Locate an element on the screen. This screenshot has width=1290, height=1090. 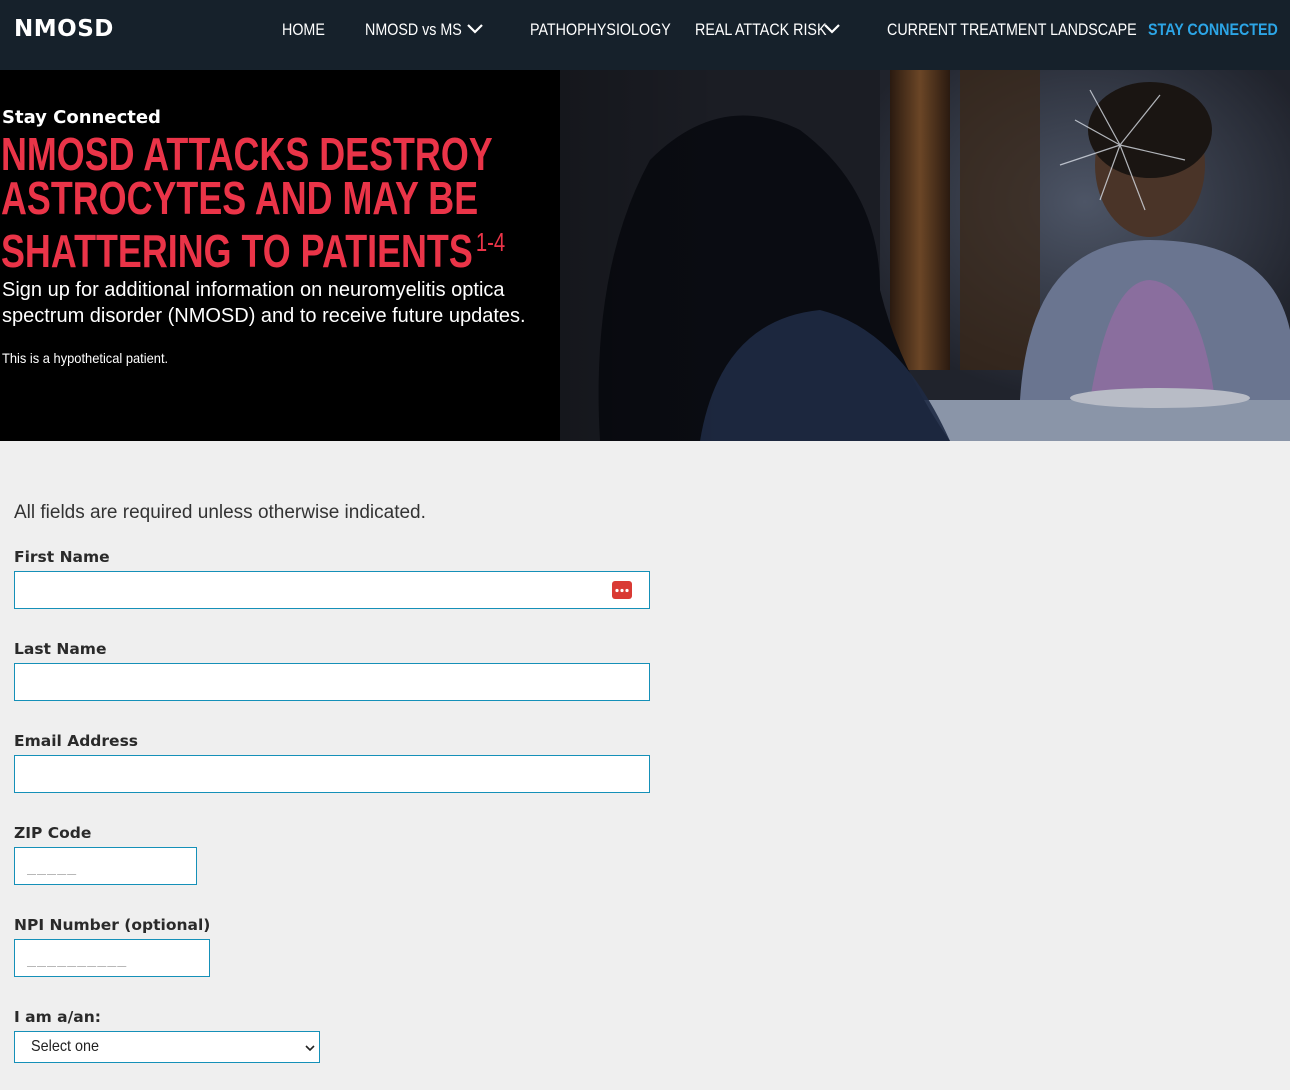
nav-current-treatment-landscape: CURRENT TREATMENT LANDSCAPE is located at coordinates (1012, 30).